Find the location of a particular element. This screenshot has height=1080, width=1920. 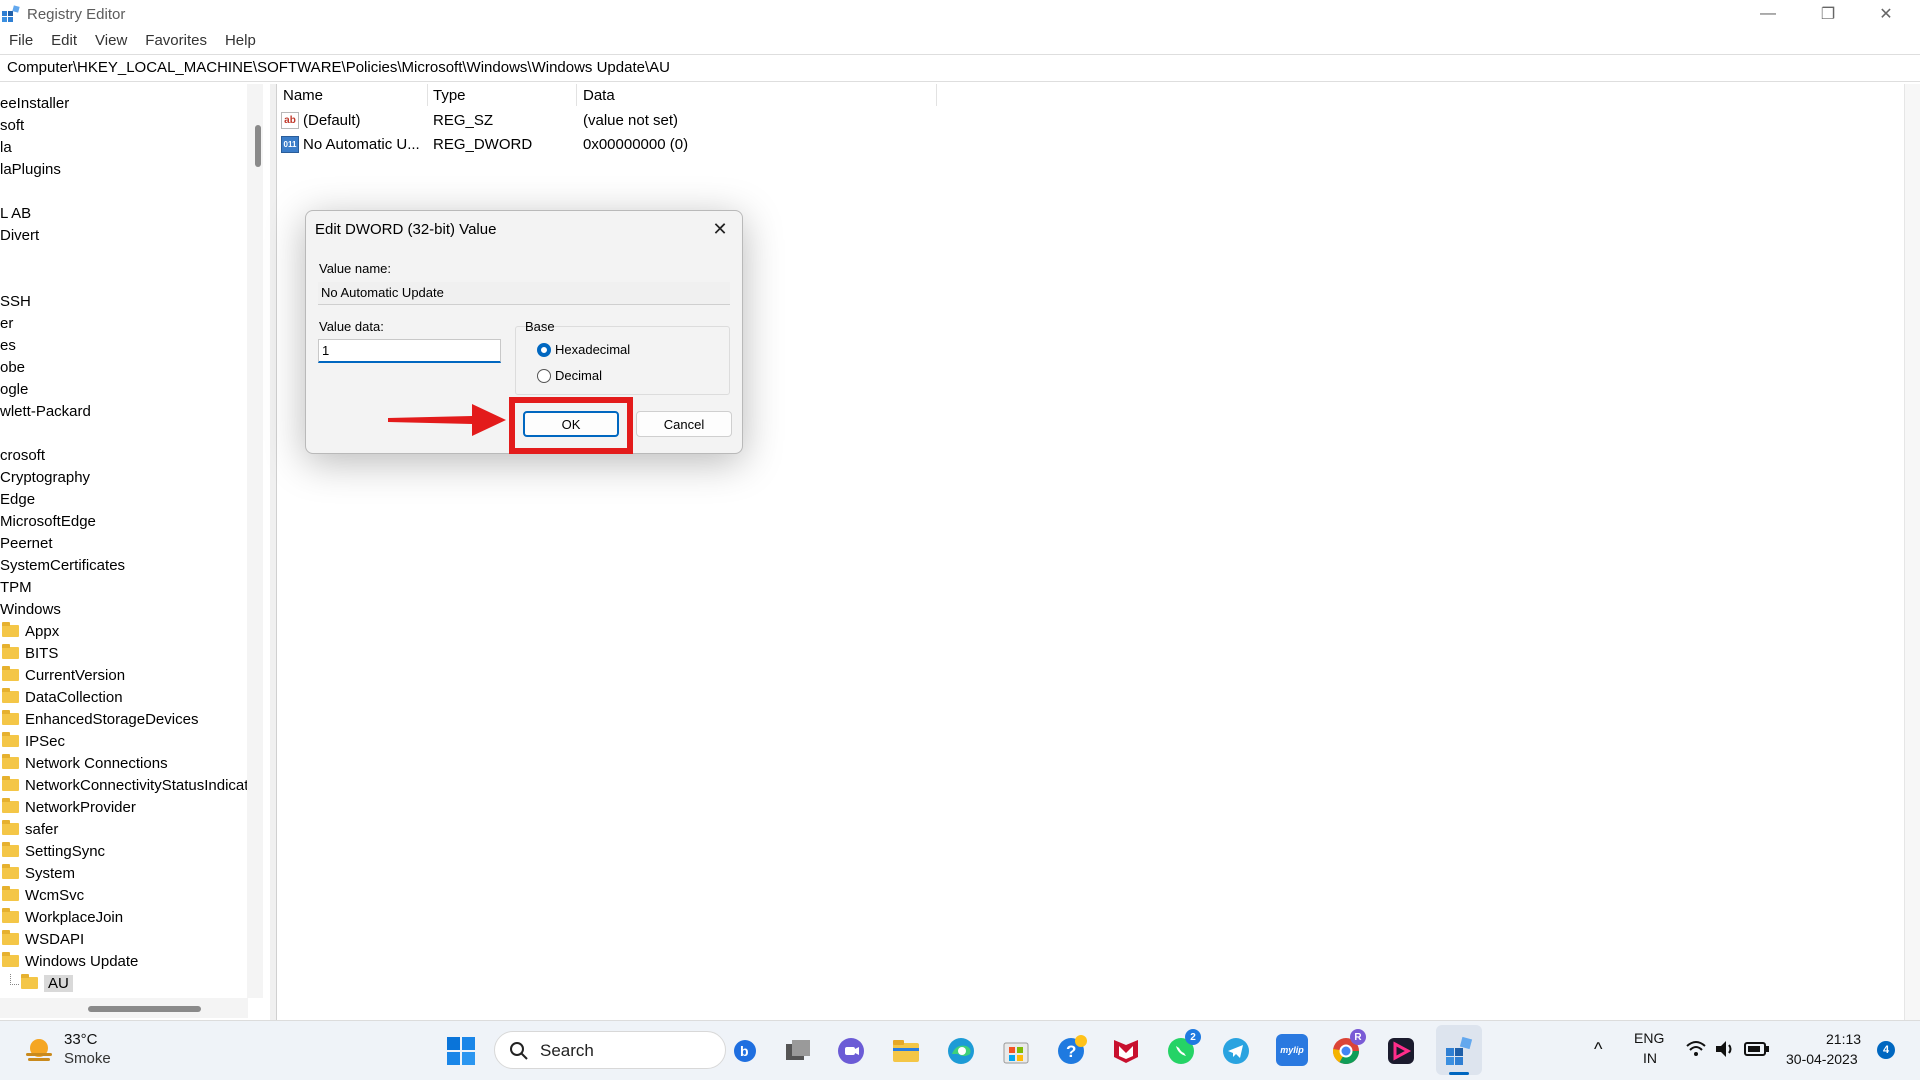

restore-button: ❐ is located at coordinates (1828, 14).